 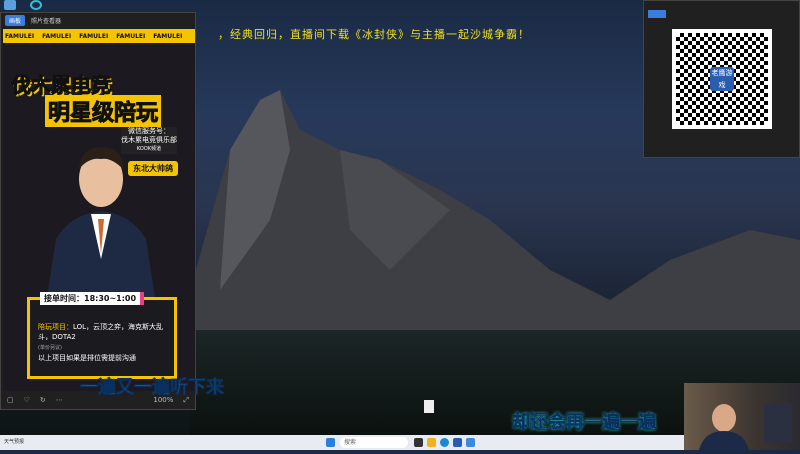 I want to click on start-icon, so click(x=330, y=442).